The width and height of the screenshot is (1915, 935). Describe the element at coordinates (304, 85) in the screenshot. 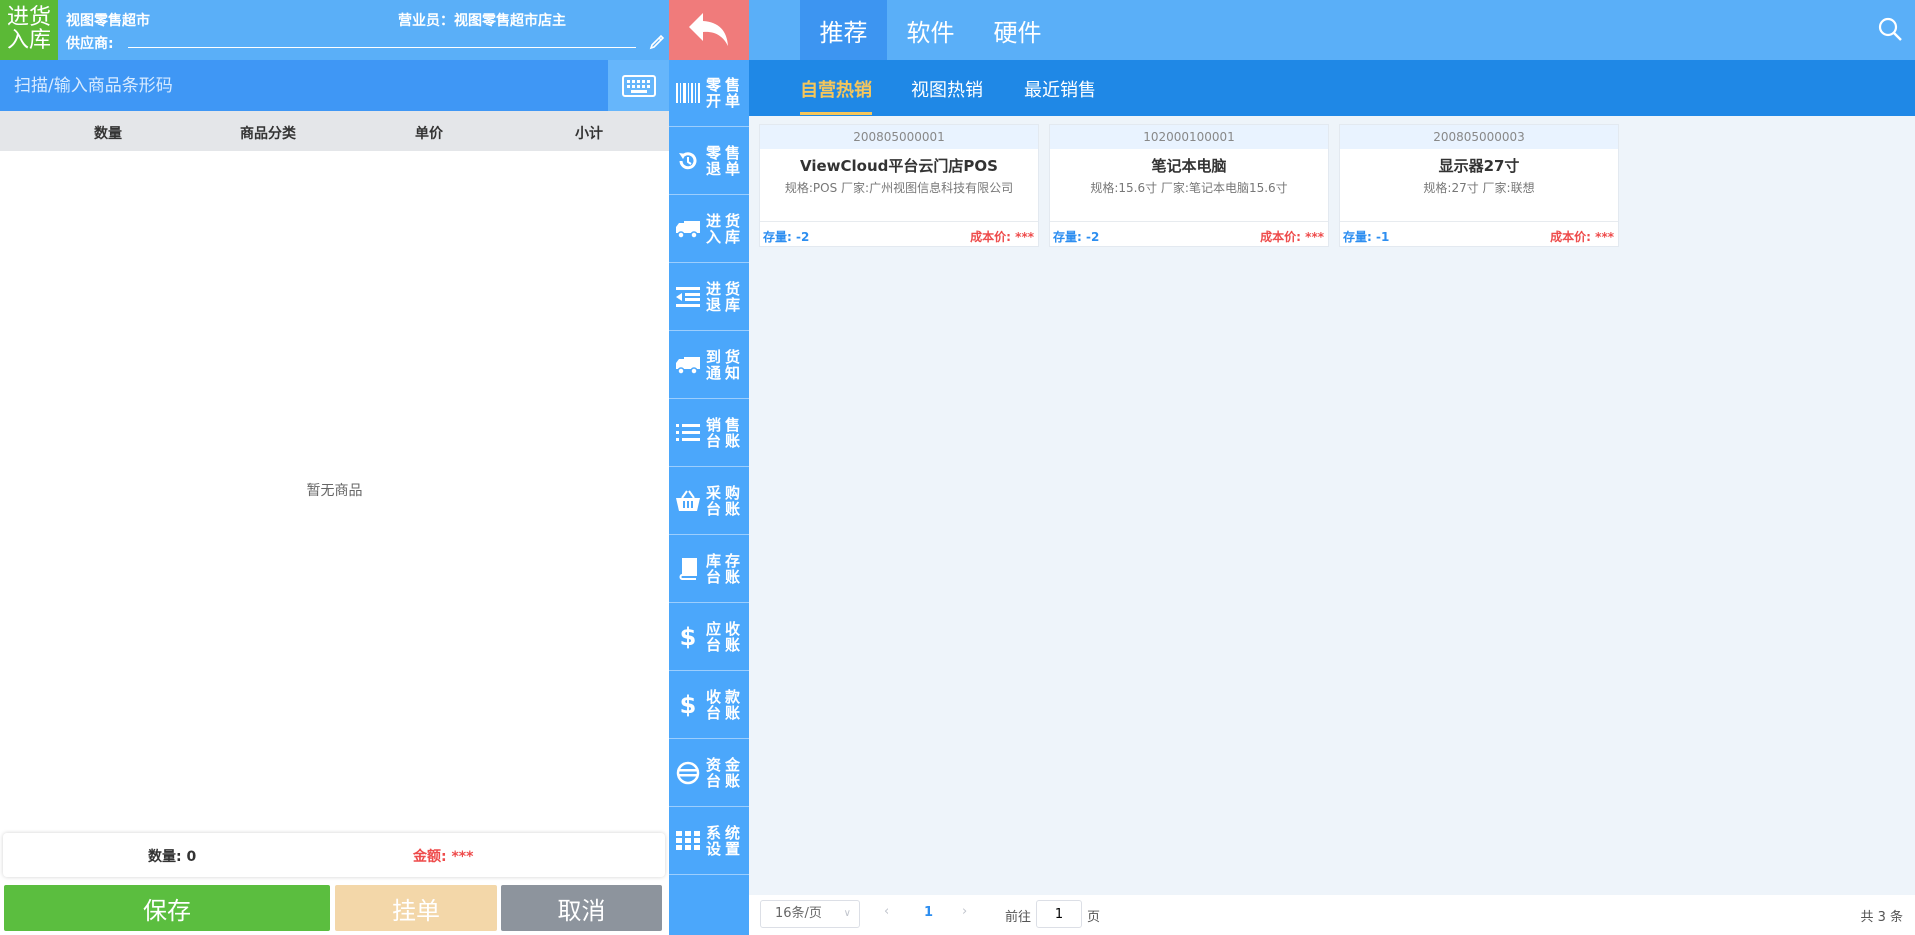

I see `barcode-input` at that location.